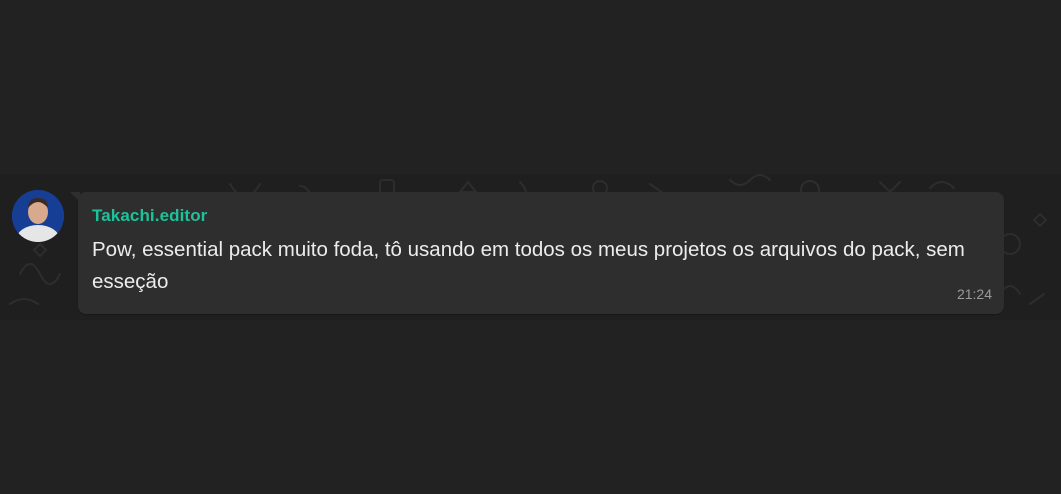  What do you see at coordinates (974, 294) in the screenshot?
I see `message-timestamp: 21:24` at bounding box center [974, 294].